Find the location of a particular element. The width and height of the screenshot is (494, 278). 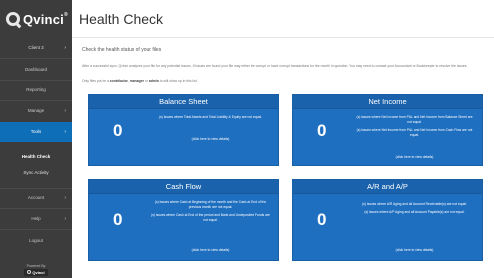

sidebar-subitem-health-check: Health Check is located at coordinates (36, 157).